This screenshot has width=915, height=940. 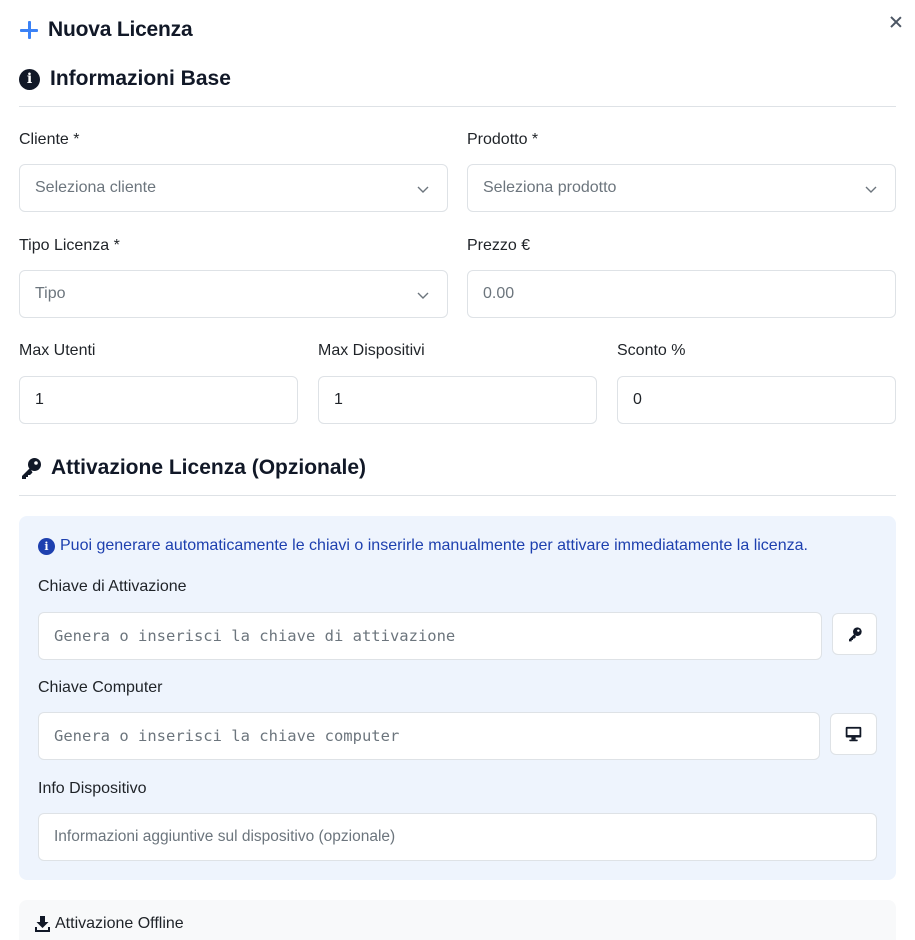 I want to click on modal-title: Nuova Licenza, so click(x=120, y=29).